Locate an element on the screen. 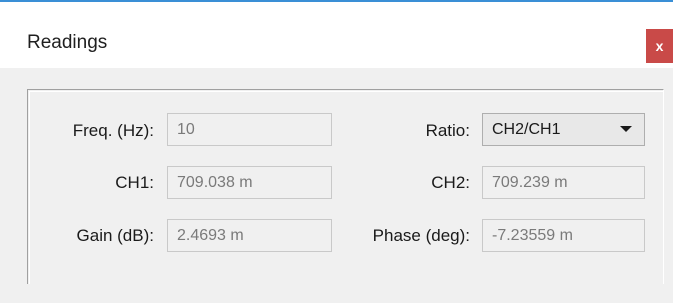  ch2-field: 709.239 m is located at coordinates (563, 182).